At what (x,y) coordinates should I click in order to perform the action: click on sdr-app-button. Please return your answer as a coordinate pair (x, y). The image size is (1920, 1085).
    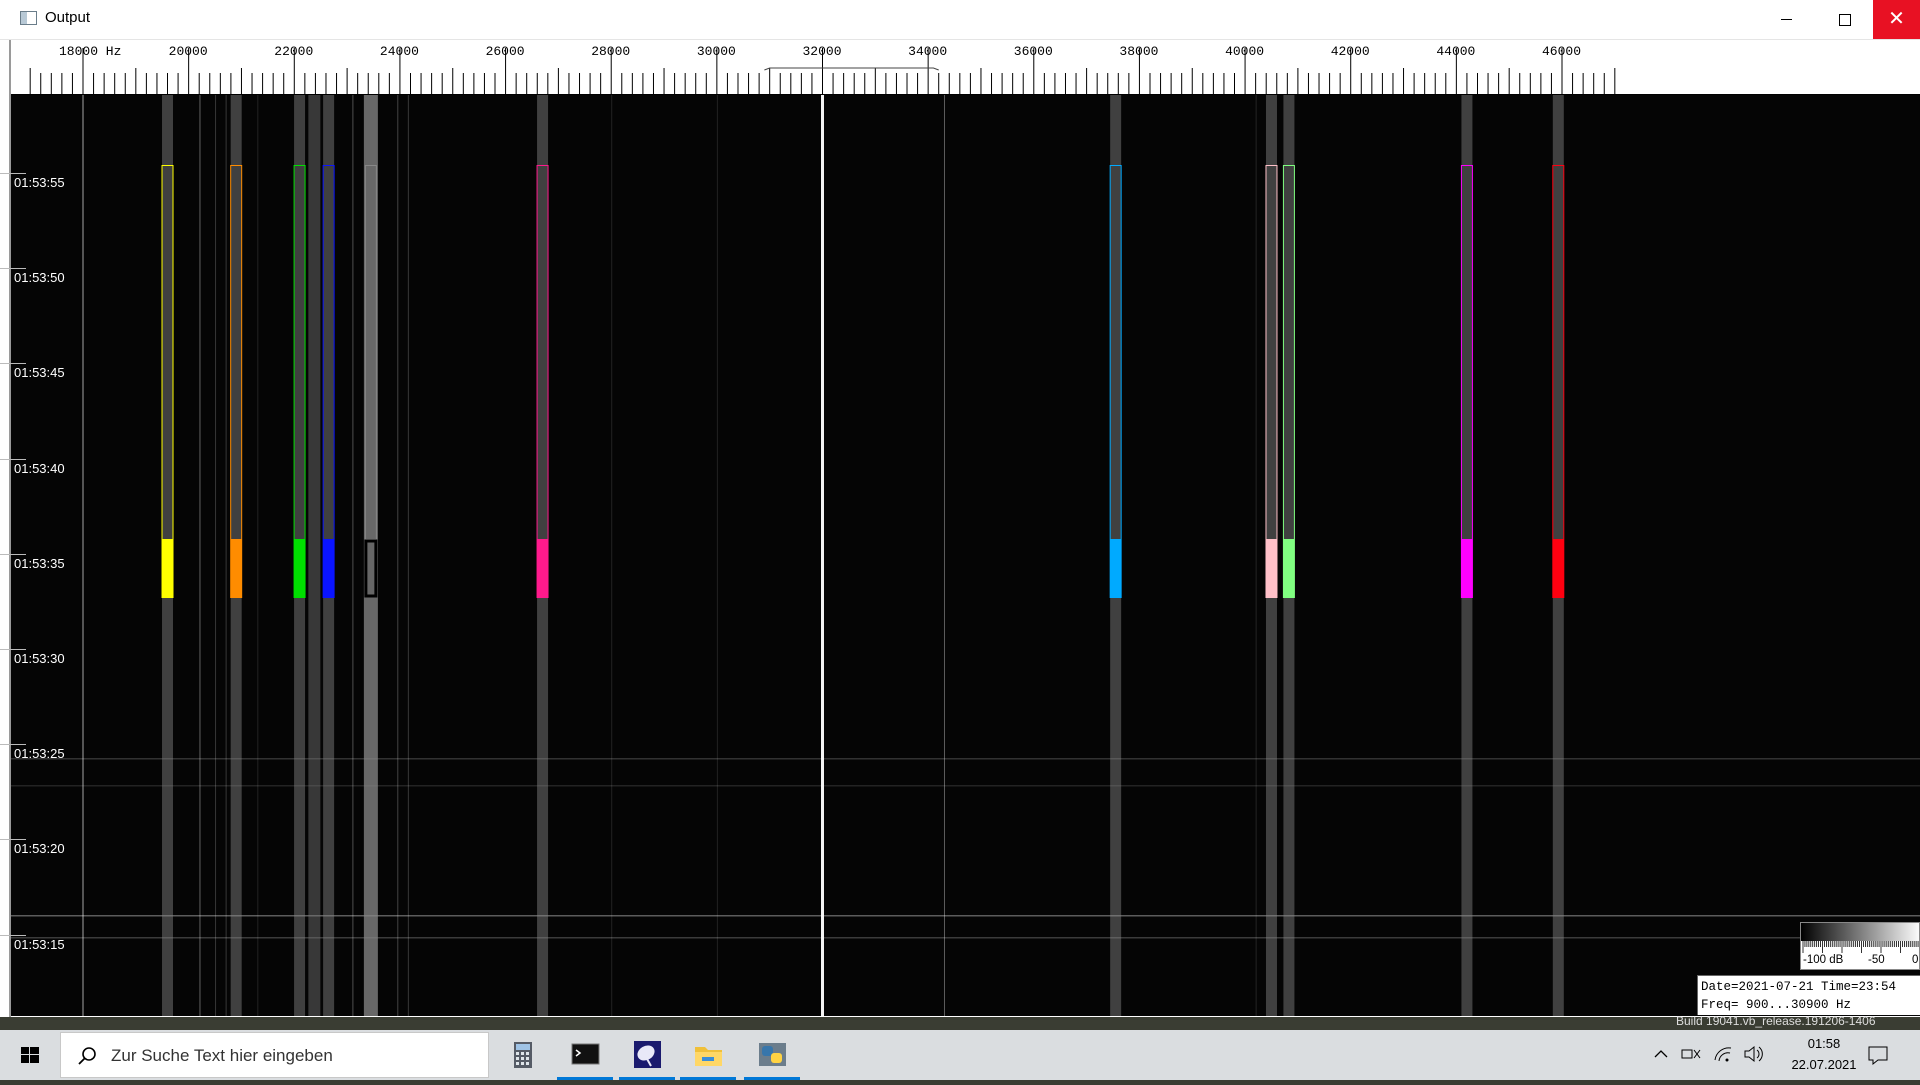
    Looking at the image, I should click on (647, 1055).